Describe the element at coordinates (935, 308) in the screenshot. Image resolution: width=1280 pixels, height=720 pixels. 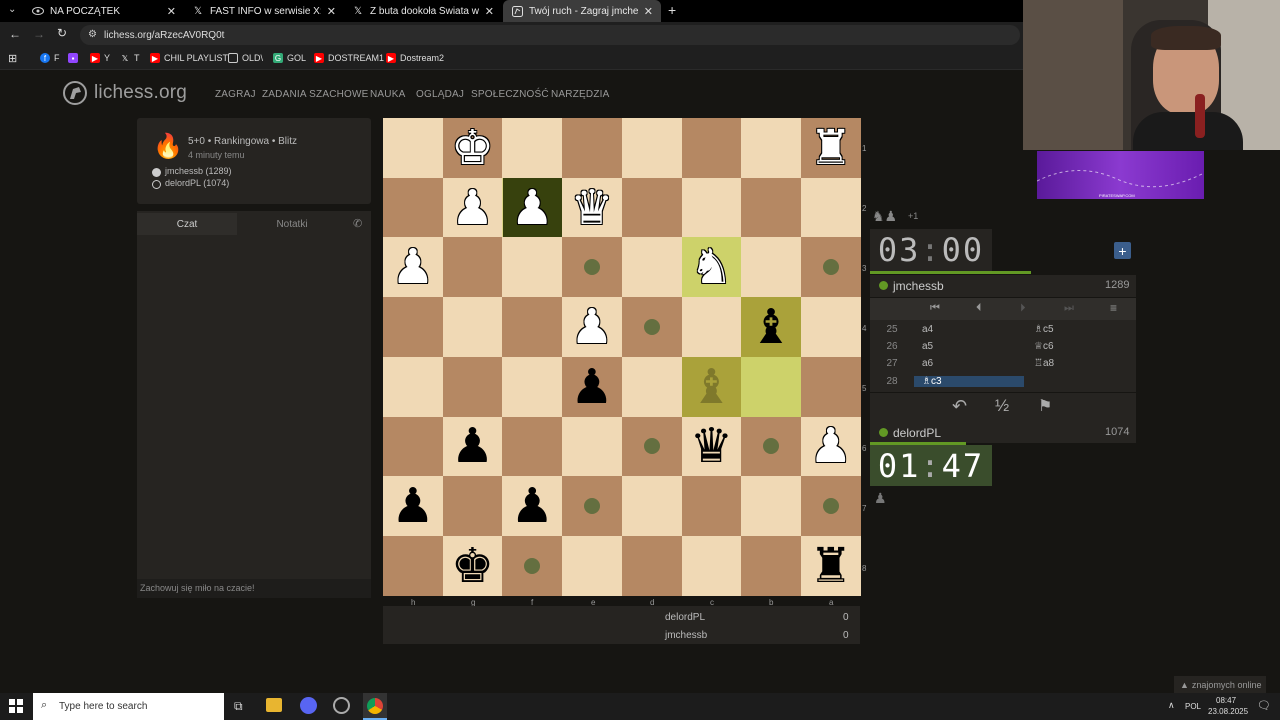
I see `first-move-icon: ⏮` at that location.